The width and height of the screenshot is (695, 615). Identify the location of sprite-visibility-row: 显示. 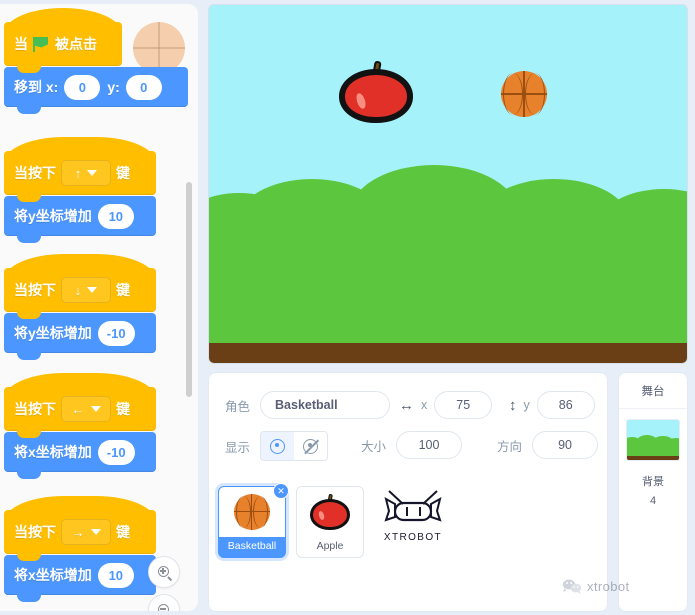
(277, 446).